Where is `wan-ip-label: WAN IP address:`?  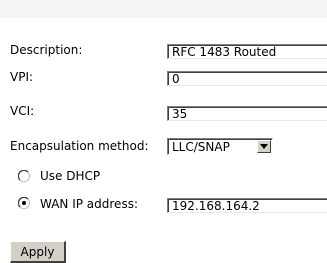 wan-ip-label: WAN IP address: is located at coordinates (89, 204).